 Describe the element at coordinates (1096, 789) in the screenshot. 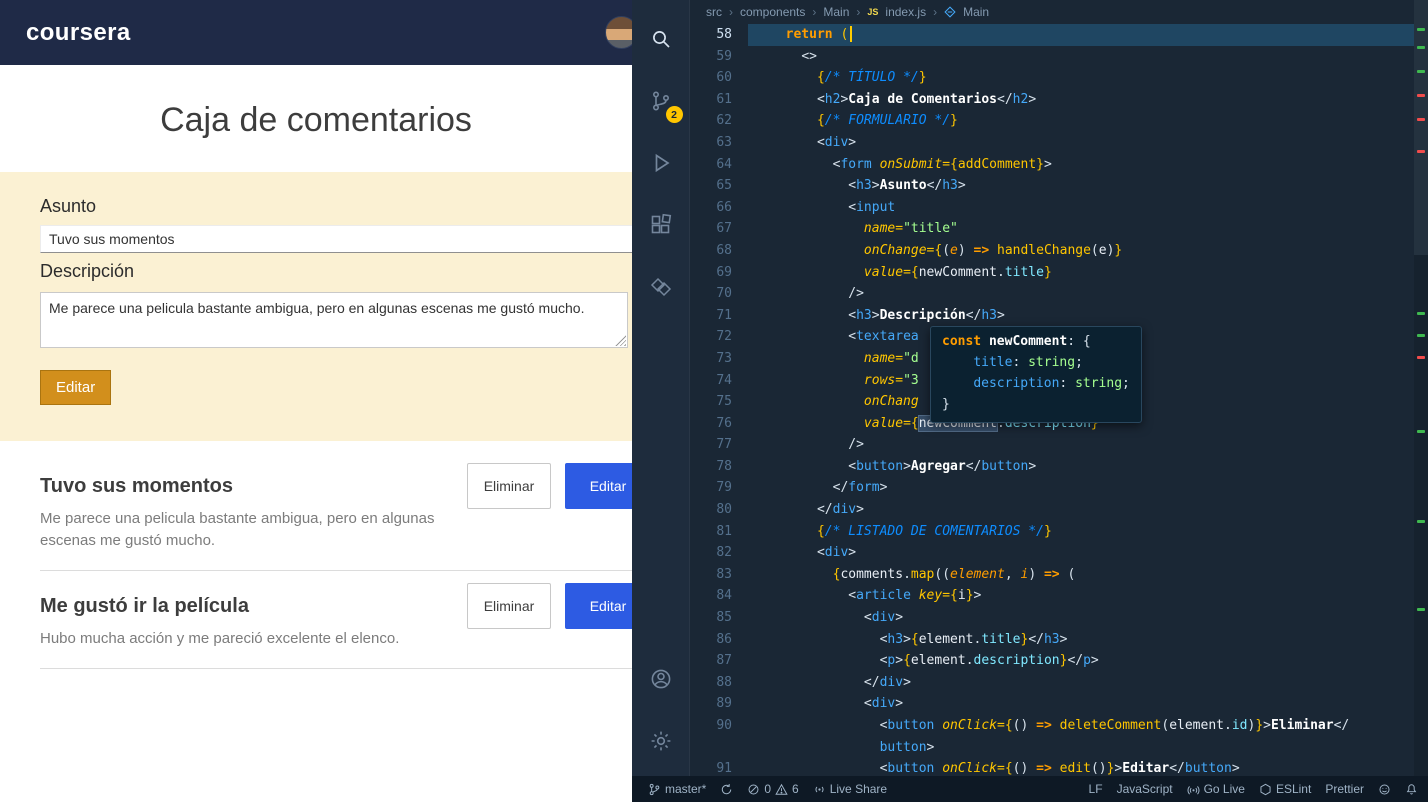

I see `status-eol: LF` at that location.